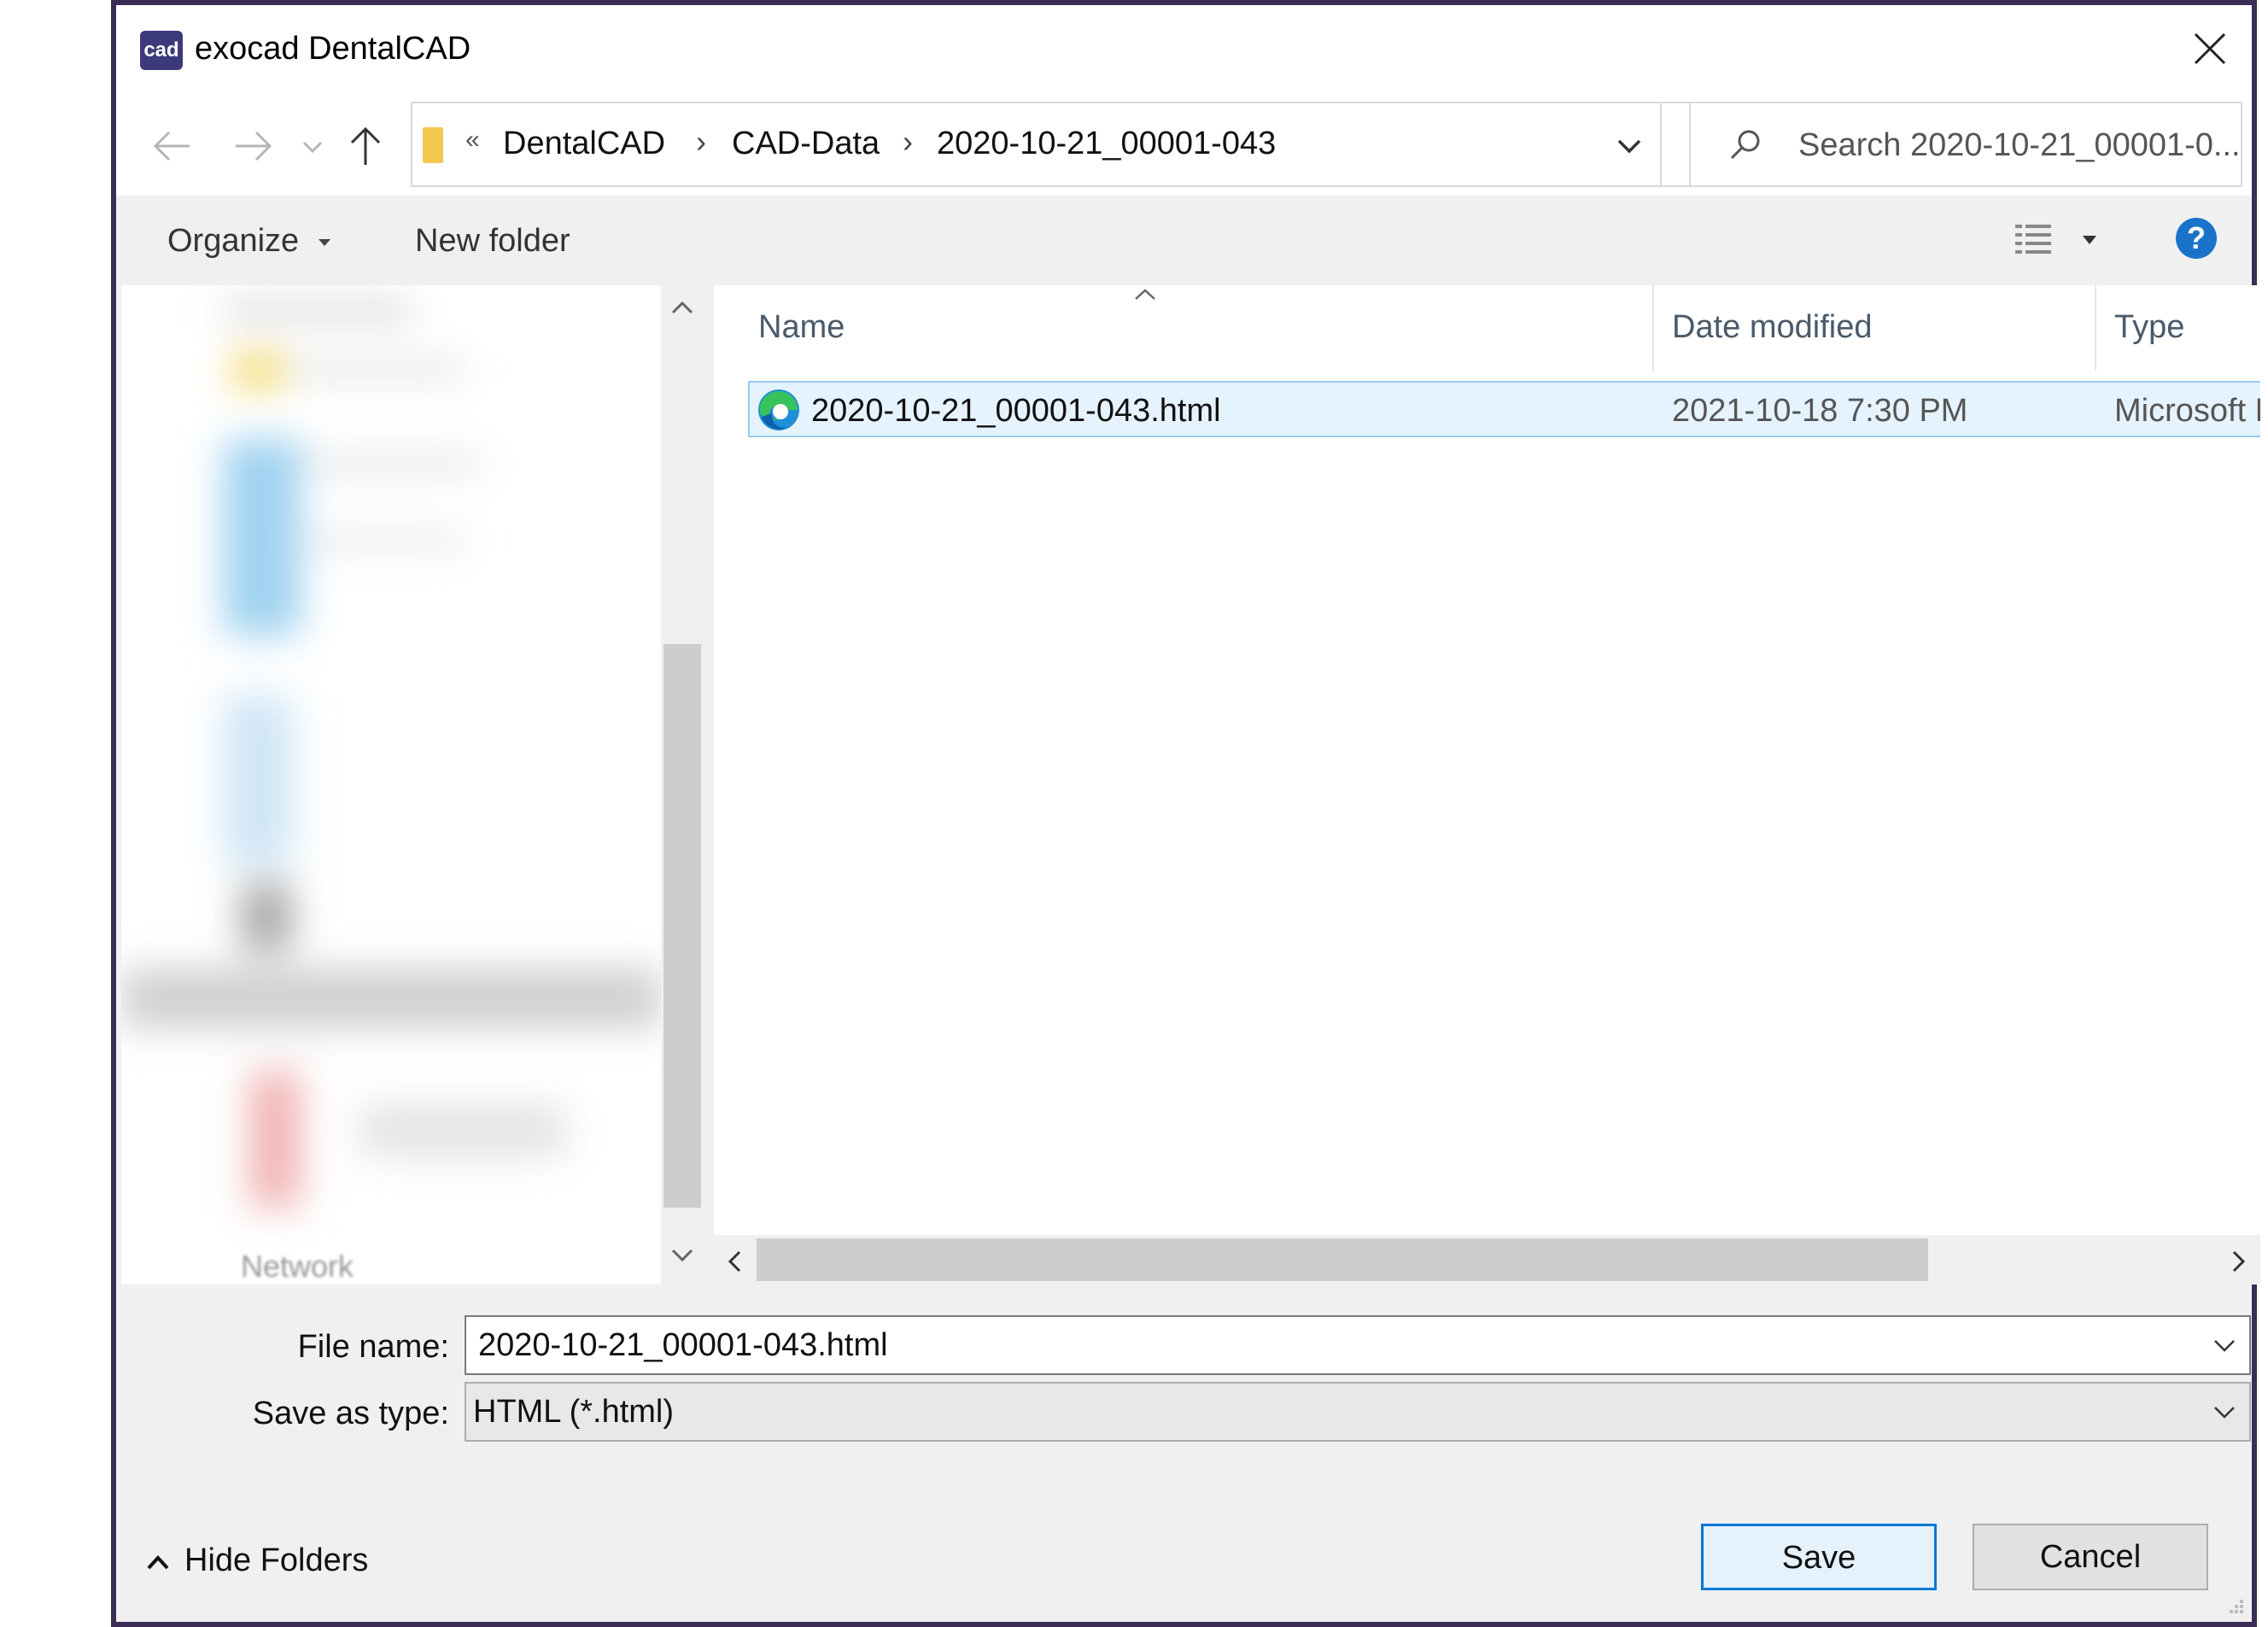  I want to click on navigation-pane: Network, so click(391, 785).